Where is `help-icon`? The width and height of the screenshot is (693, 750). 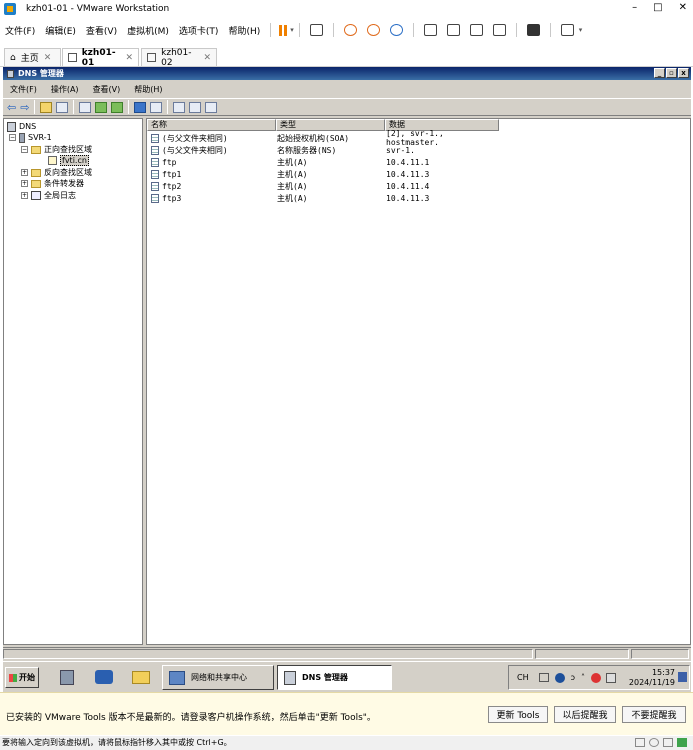
help-icon is located at coordinates (140, 107).